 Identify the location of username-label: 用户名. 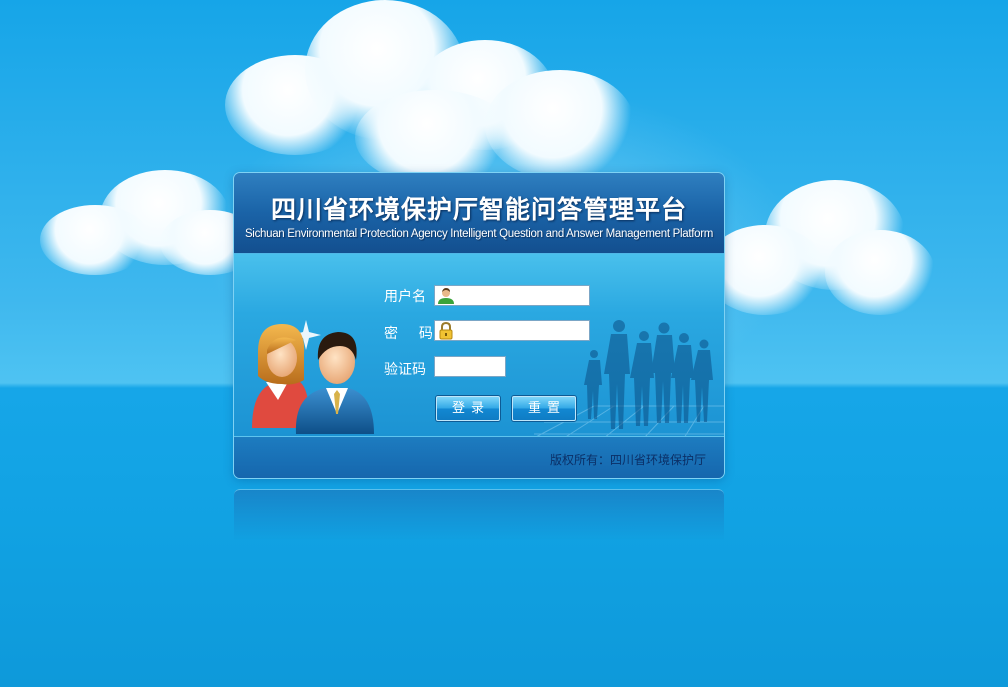
(405, 297).